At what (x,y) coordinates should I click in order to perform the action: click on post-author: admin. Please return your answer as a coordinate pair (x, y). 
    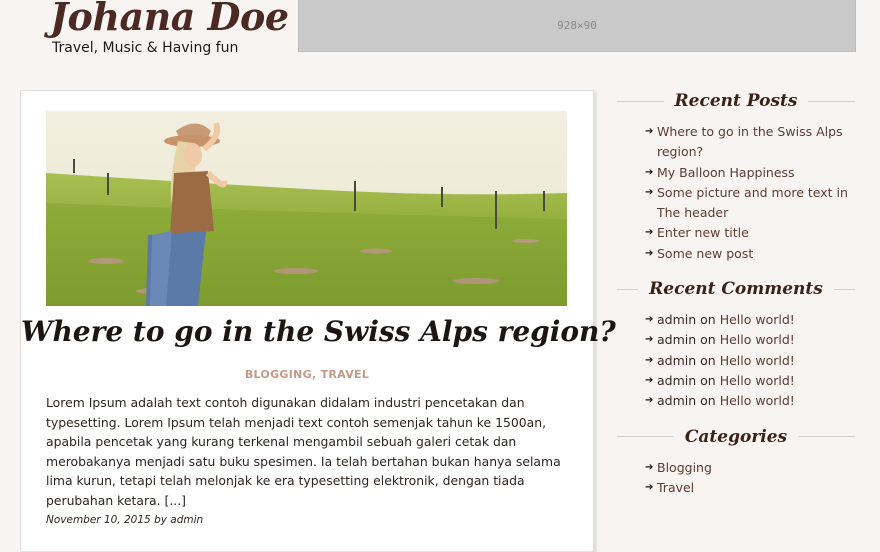
    Looking at the image, I should click on (186, 520).